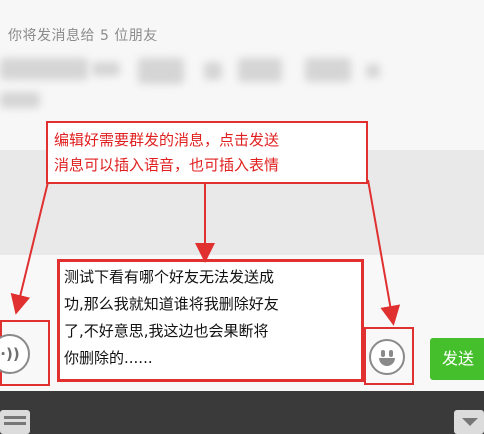 The width and height of the screenshot is (484, 434). Describe the element at coordinates (469, 422) in the screenshot. I see `collapse-icon` at that location.